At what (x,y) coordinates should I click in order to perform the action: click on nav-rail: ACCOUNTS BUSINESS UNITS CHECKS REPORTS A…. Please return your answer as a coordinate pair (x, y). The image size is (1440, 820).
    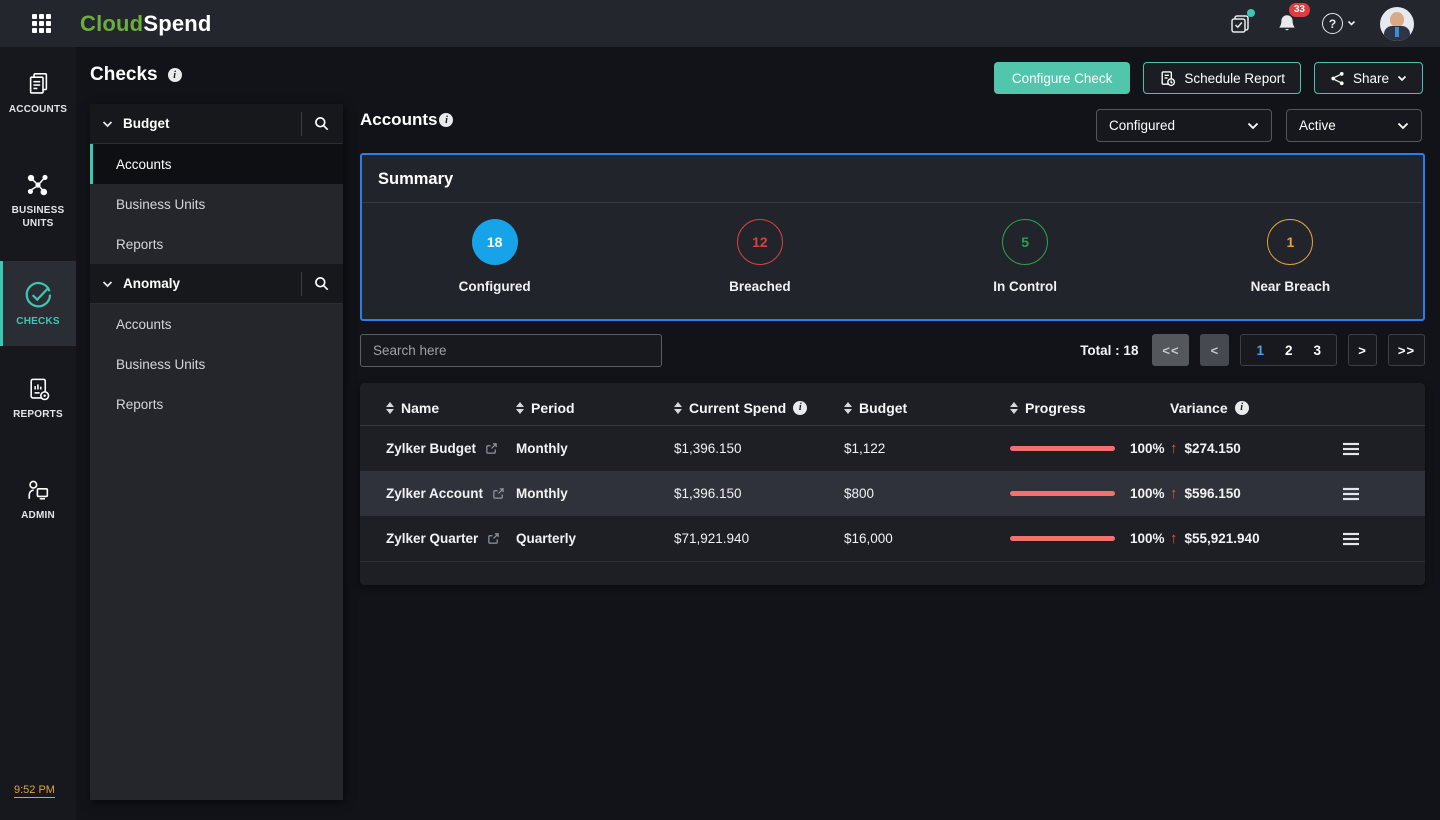
    Looking at the image, I should click on (38, 433).